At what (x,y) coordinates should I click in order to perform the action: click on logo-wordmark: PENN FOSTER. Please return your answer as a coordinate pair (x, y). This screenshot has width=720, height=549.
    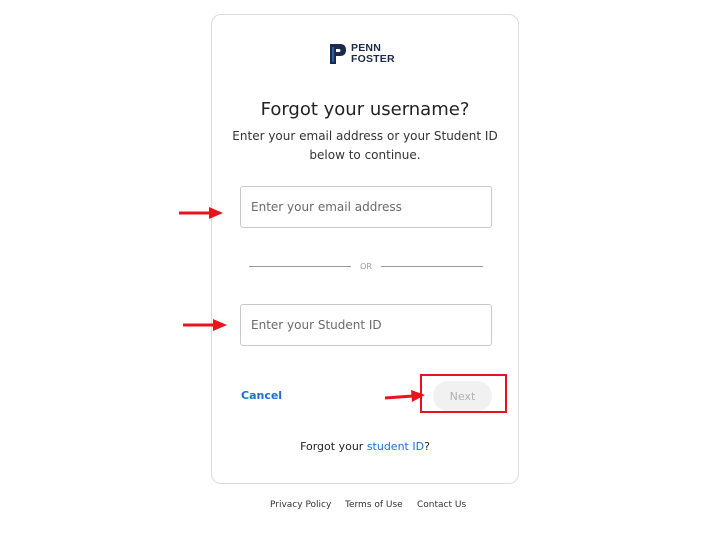
    Looking at the image, I should click on (373, 54).